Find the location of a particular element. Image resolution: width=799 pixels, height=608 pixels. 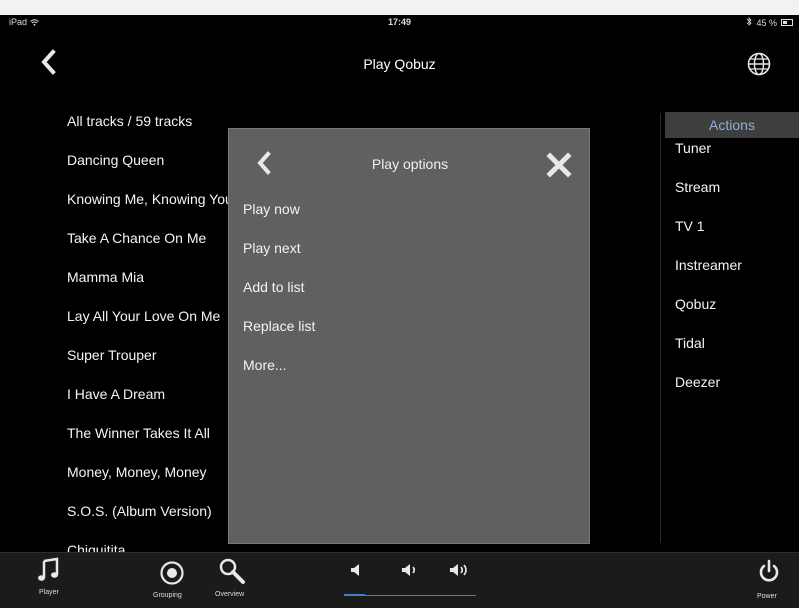

status-time: 17:49 is located at coordinates (399, 22).